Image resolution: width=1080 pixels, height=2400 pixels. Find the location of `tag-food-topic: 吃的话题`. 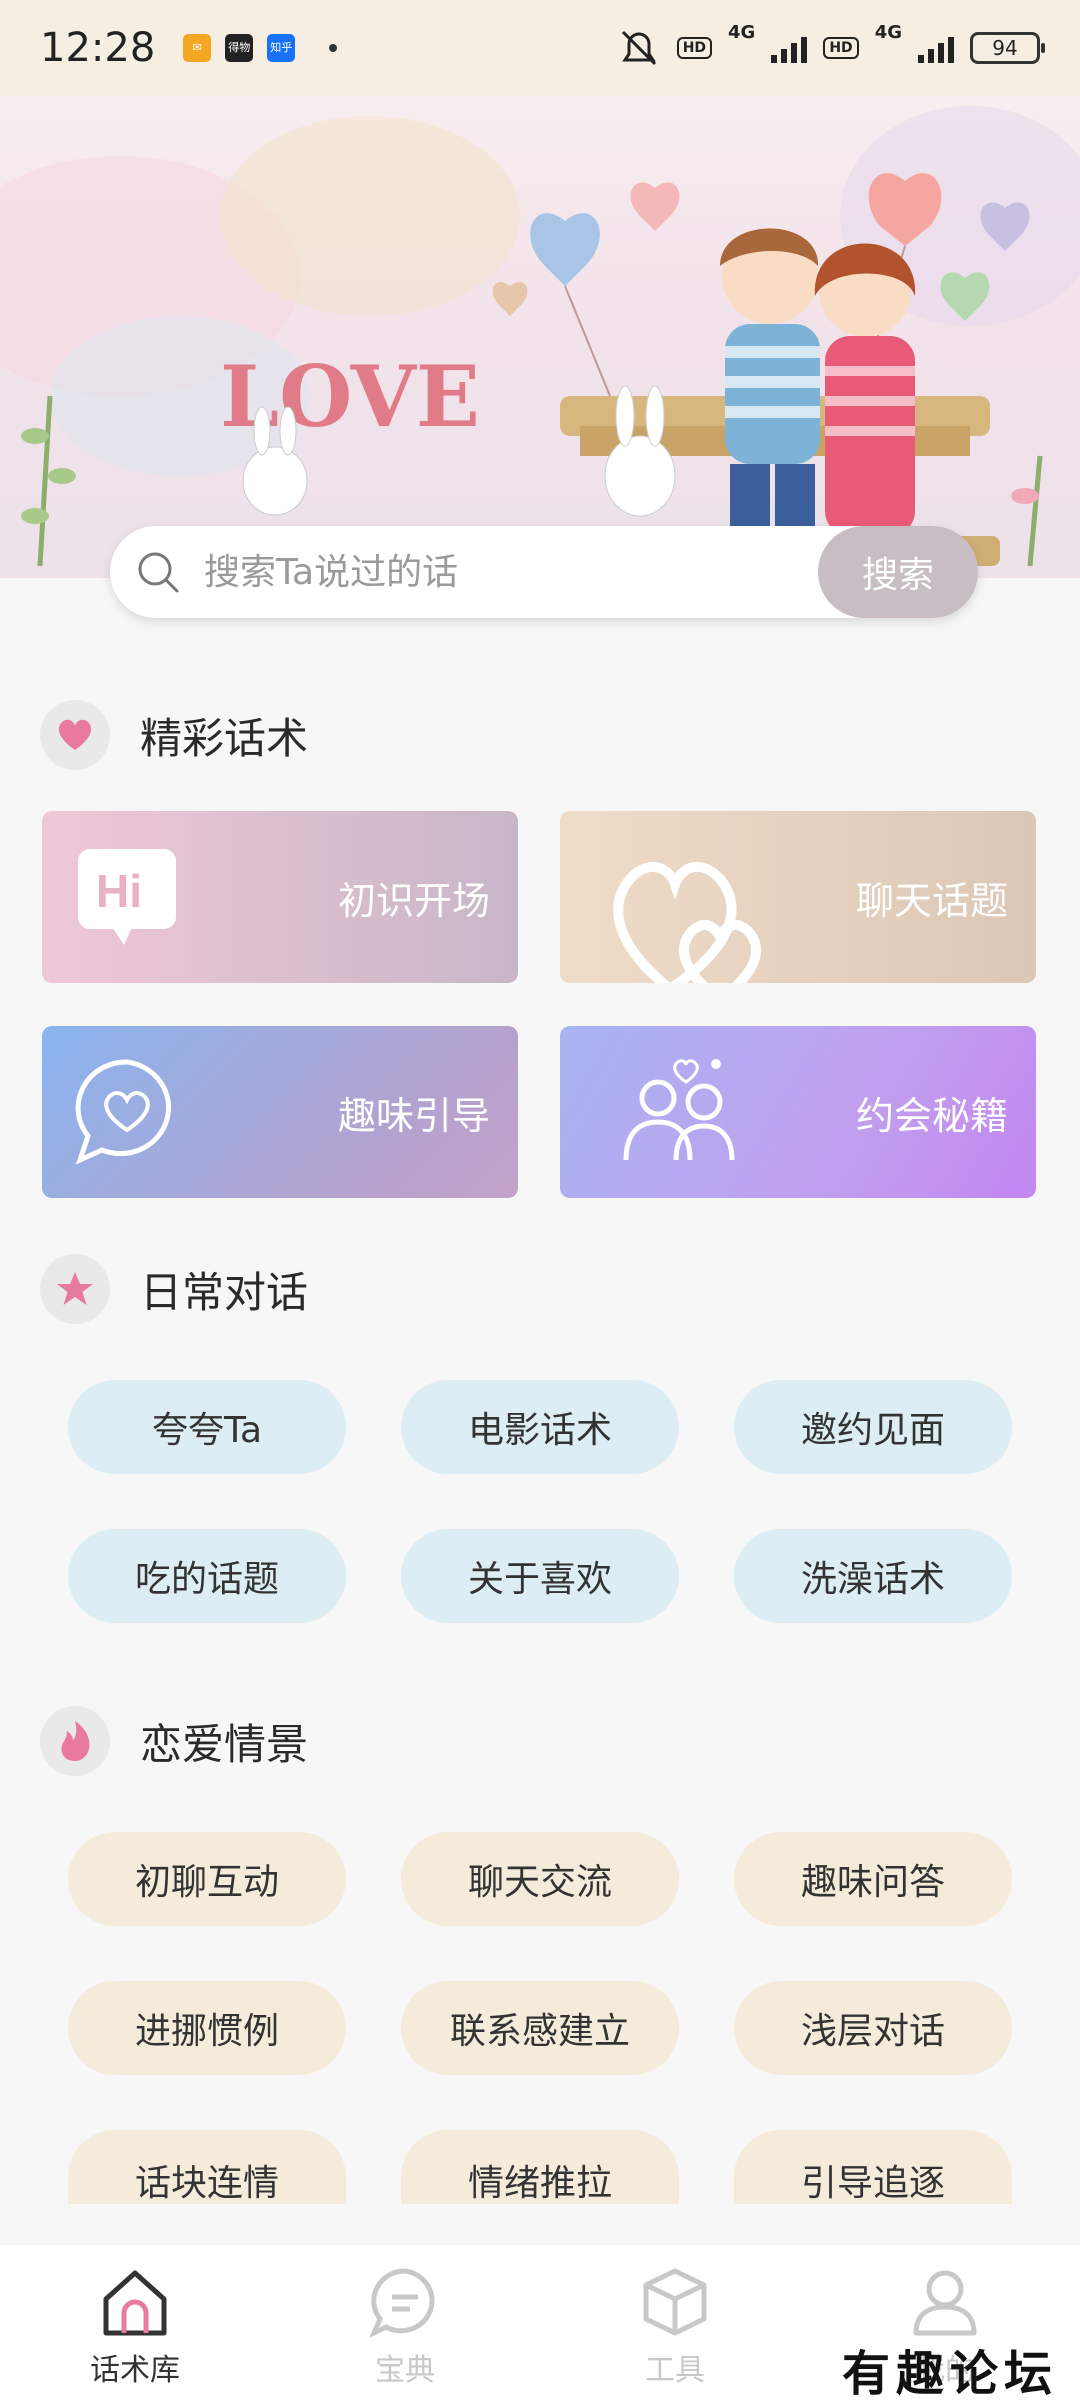

tag-food-topic: 吃的话题 is located at coordinates (207, 1576).